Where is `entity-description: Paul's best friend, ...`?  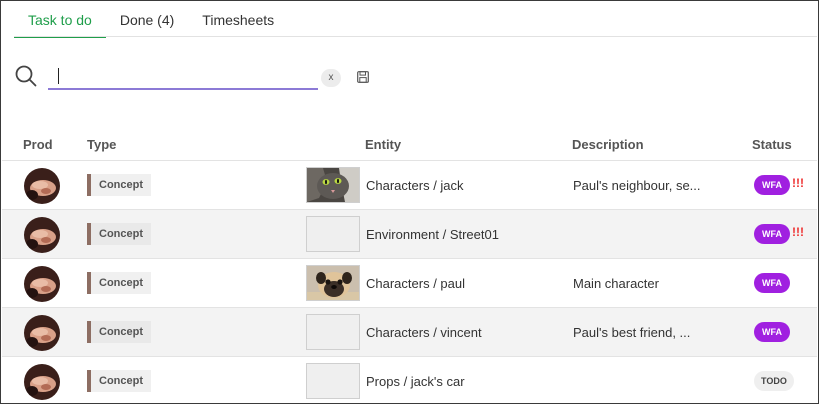
entity-description: Paul's best friend, ... is located at coordinates (632, 332).